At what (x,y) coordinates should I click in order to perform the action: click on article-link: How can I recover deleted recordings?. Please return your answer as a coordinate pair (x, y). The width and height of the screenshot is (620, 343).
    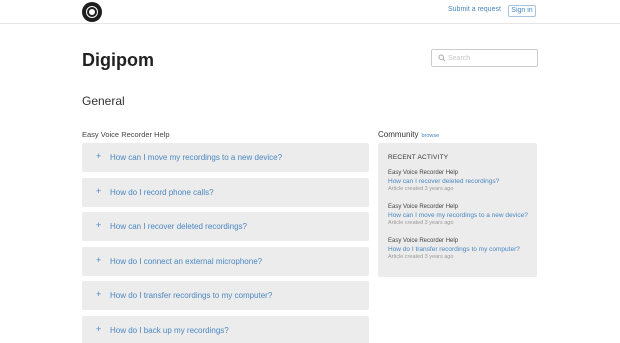
    Looking at the image, I should click on (178, 226).